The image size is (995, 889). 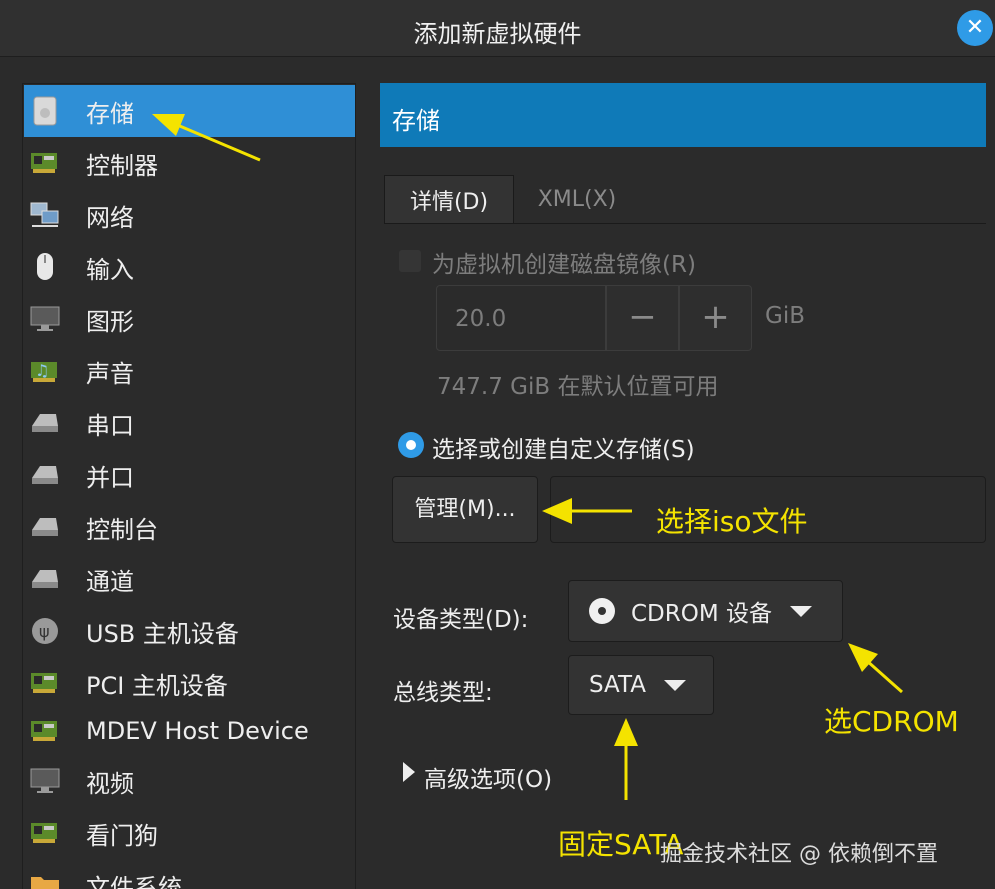 What do you see at coordinates (168, 125) in the screenshot?
I see `annotation-arrowhead-storage` at bounding box center [168, 125].